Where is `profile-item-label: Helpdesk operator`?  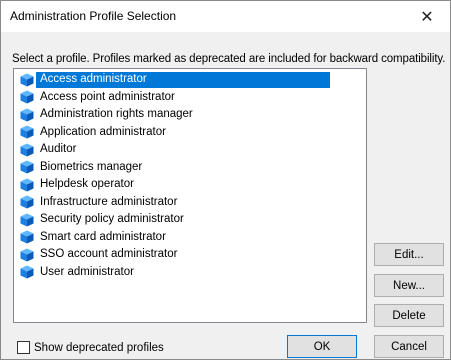 profile-item-label: Helpdesk operator is located at coordinates (87, 184).